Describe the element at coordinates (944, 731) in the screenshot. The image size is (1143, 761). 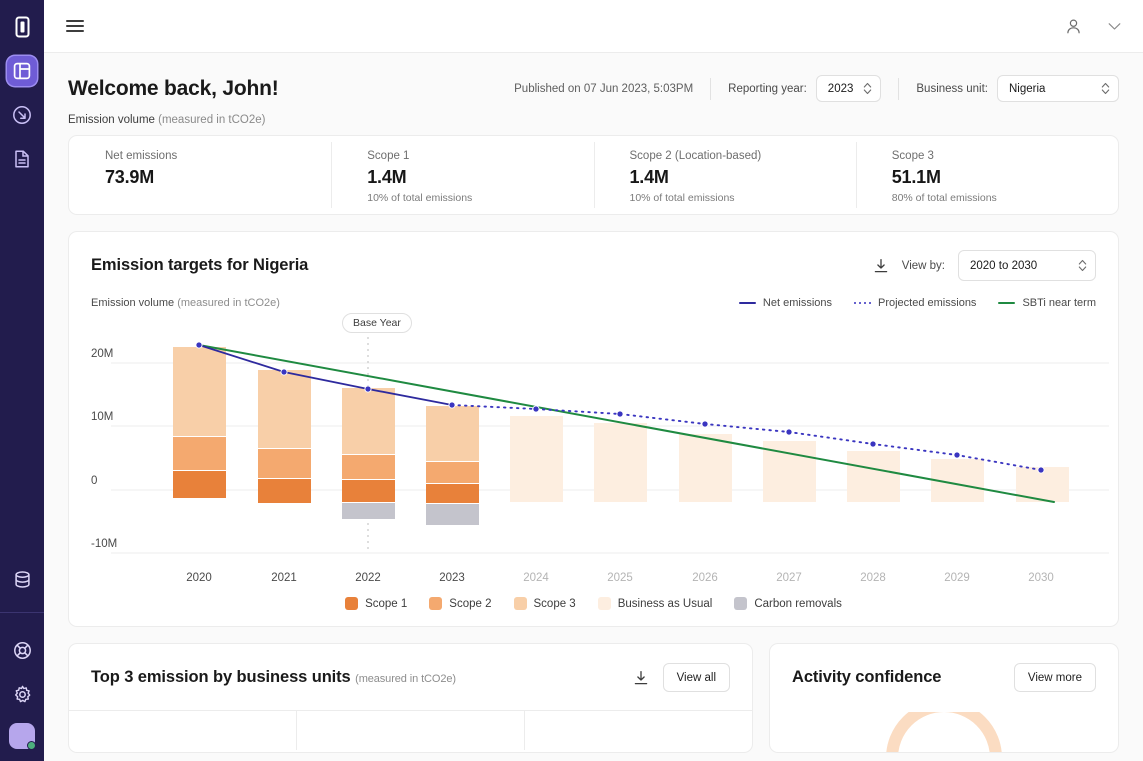
I see `activity-confidence-gauge` at that location.